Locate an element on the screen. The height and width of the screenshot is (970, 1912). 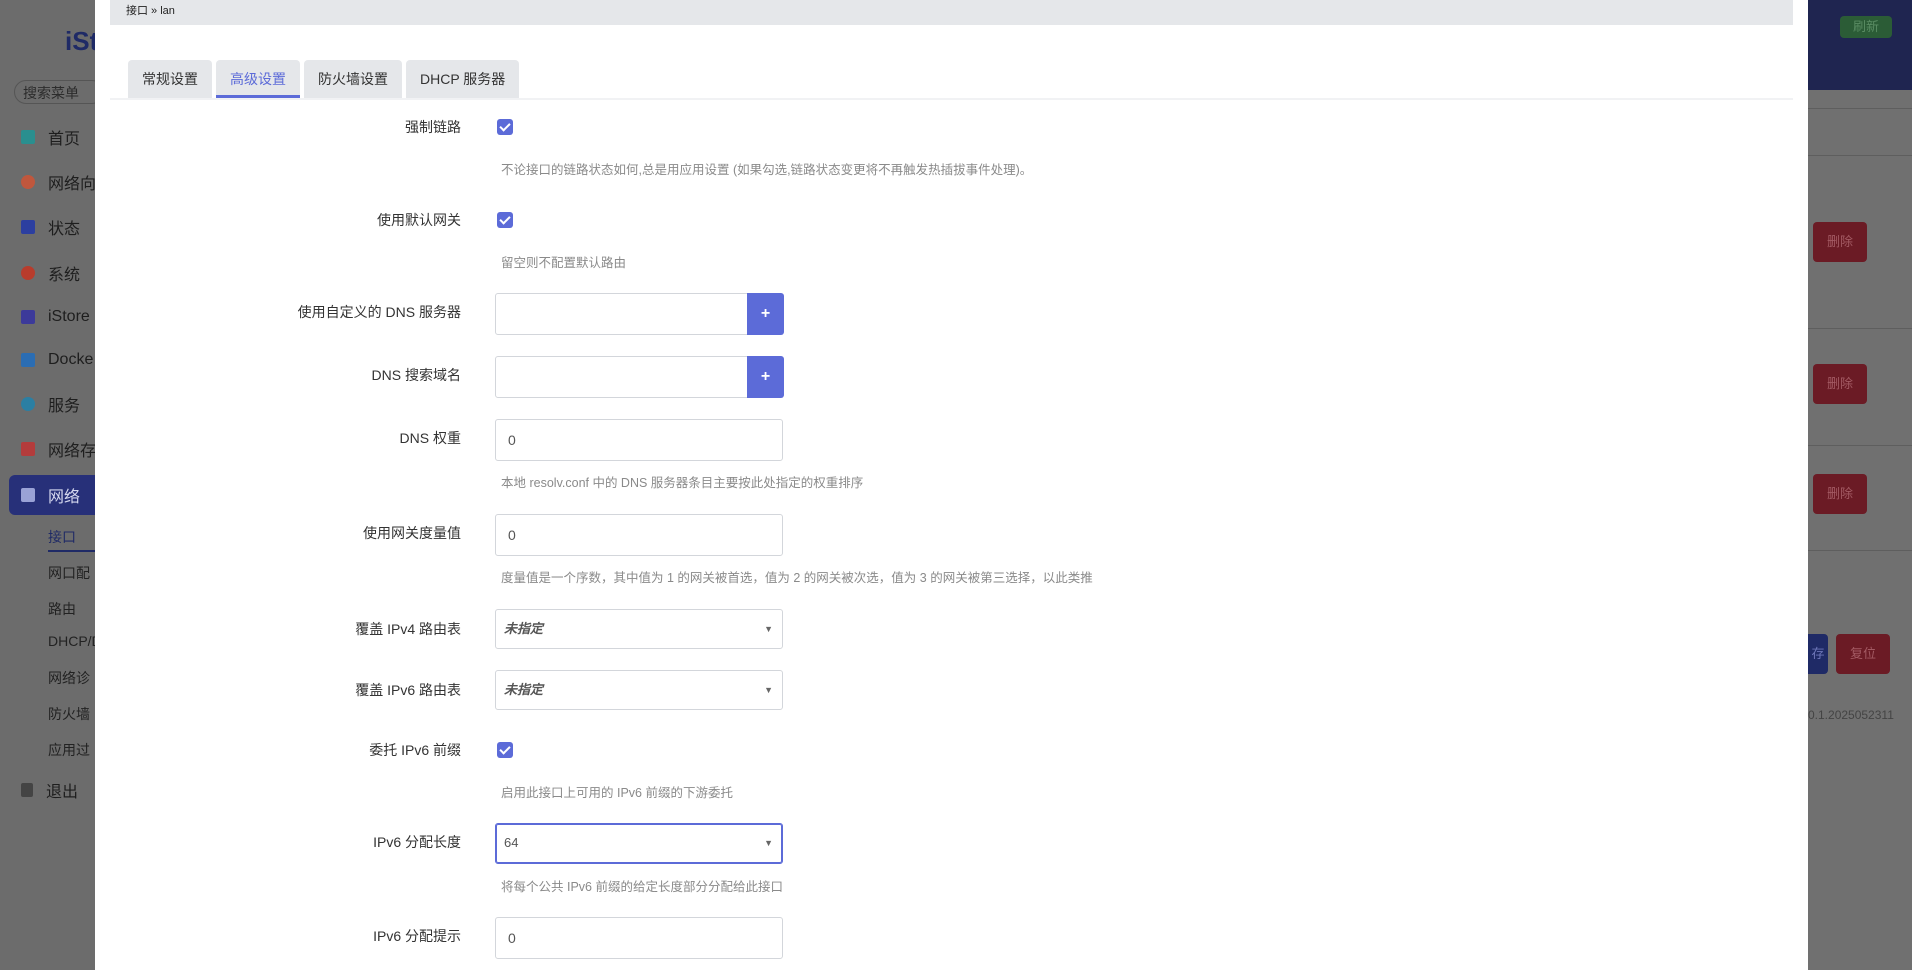
nav-item-label: iStore is located at coordinates (69, 316).